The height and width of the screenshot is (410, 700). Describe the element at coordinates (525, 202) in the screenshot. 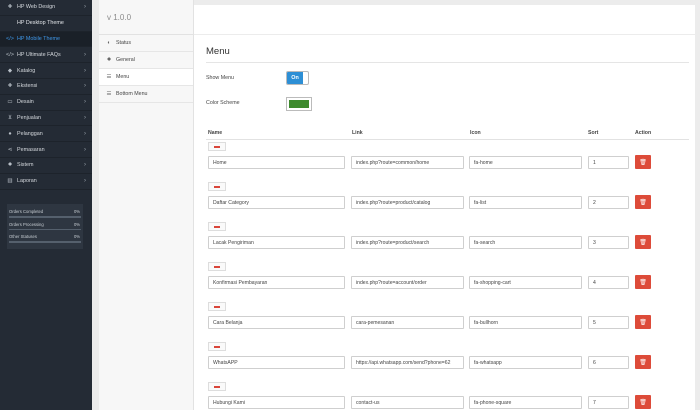

I see `menu-icon-input: fa-list` at that location.